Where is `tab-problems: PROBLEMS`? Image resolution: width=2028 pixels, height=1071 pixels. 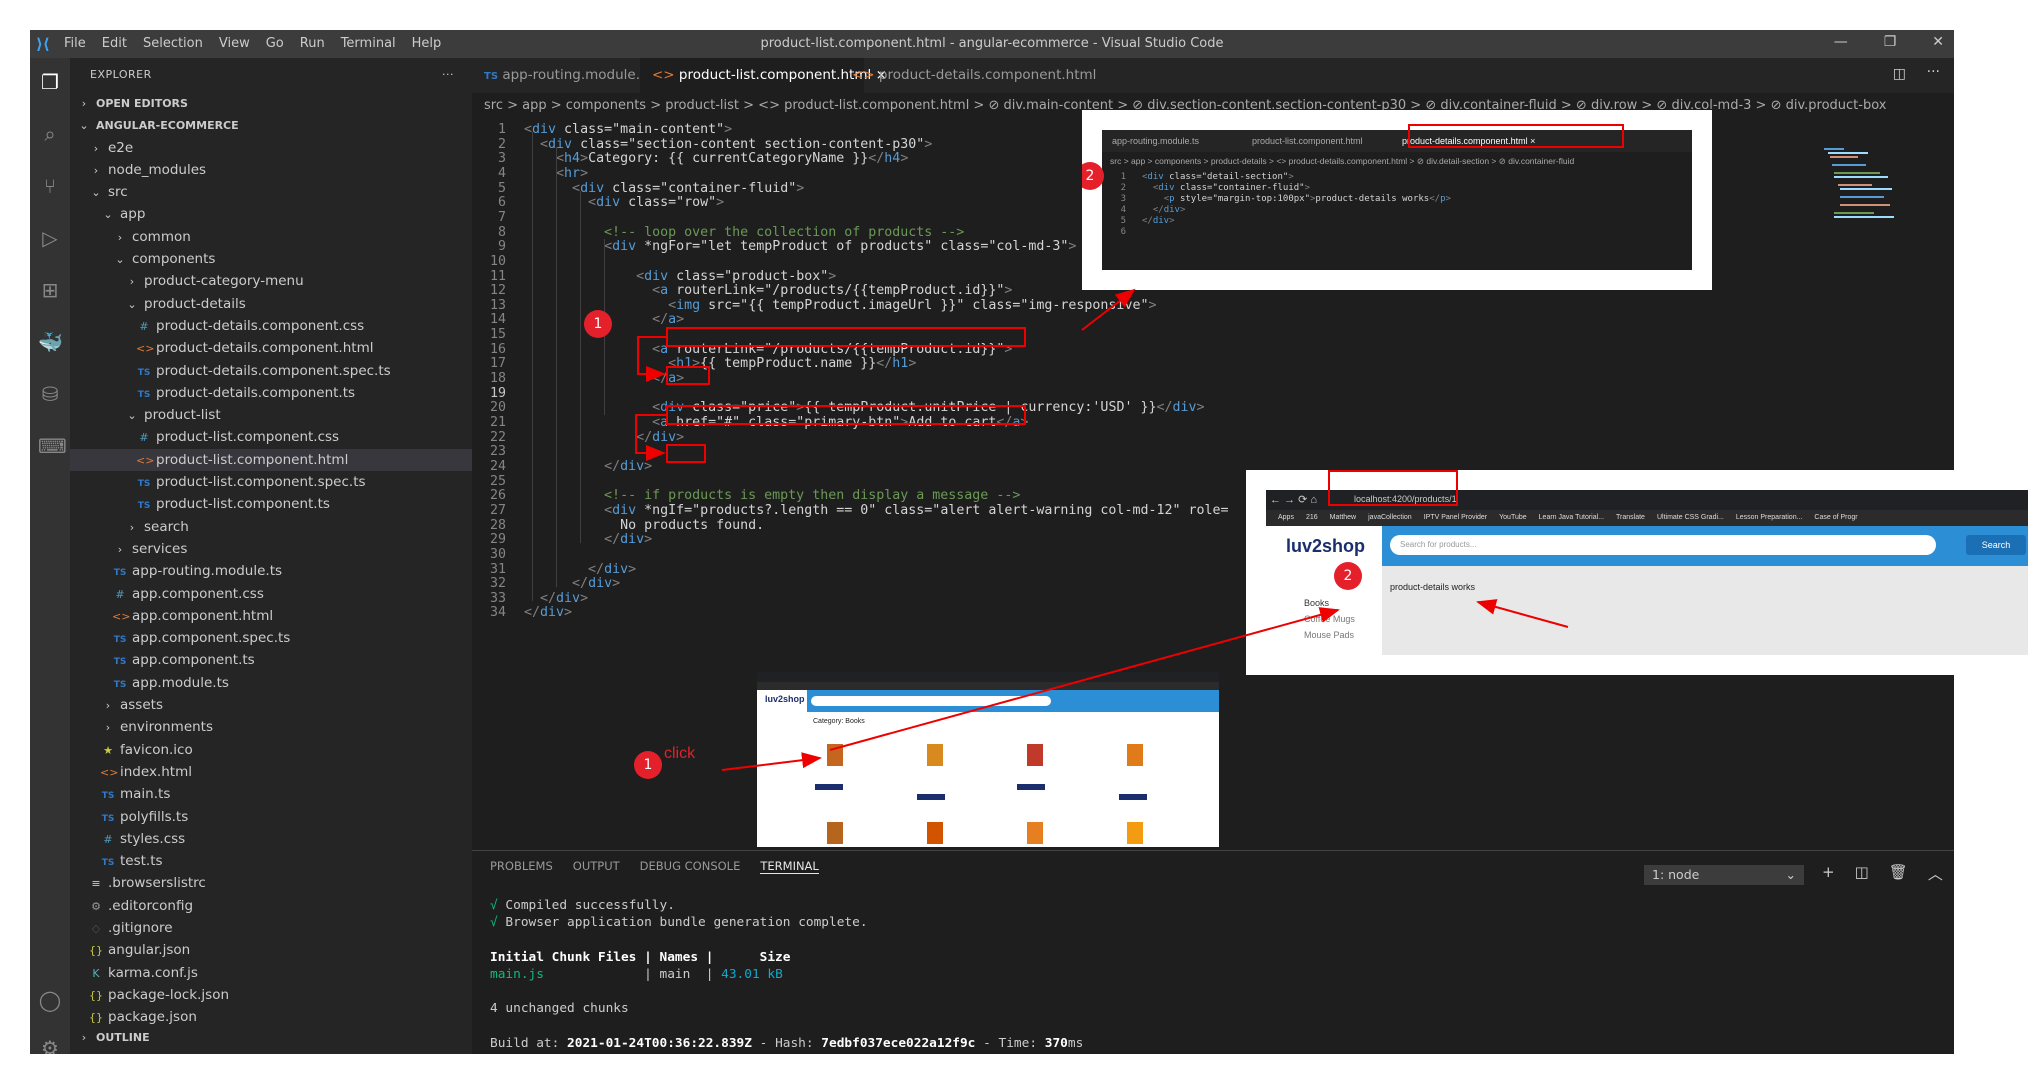
tab-problems: PROBLEMS is located at coordinates (521, 866).